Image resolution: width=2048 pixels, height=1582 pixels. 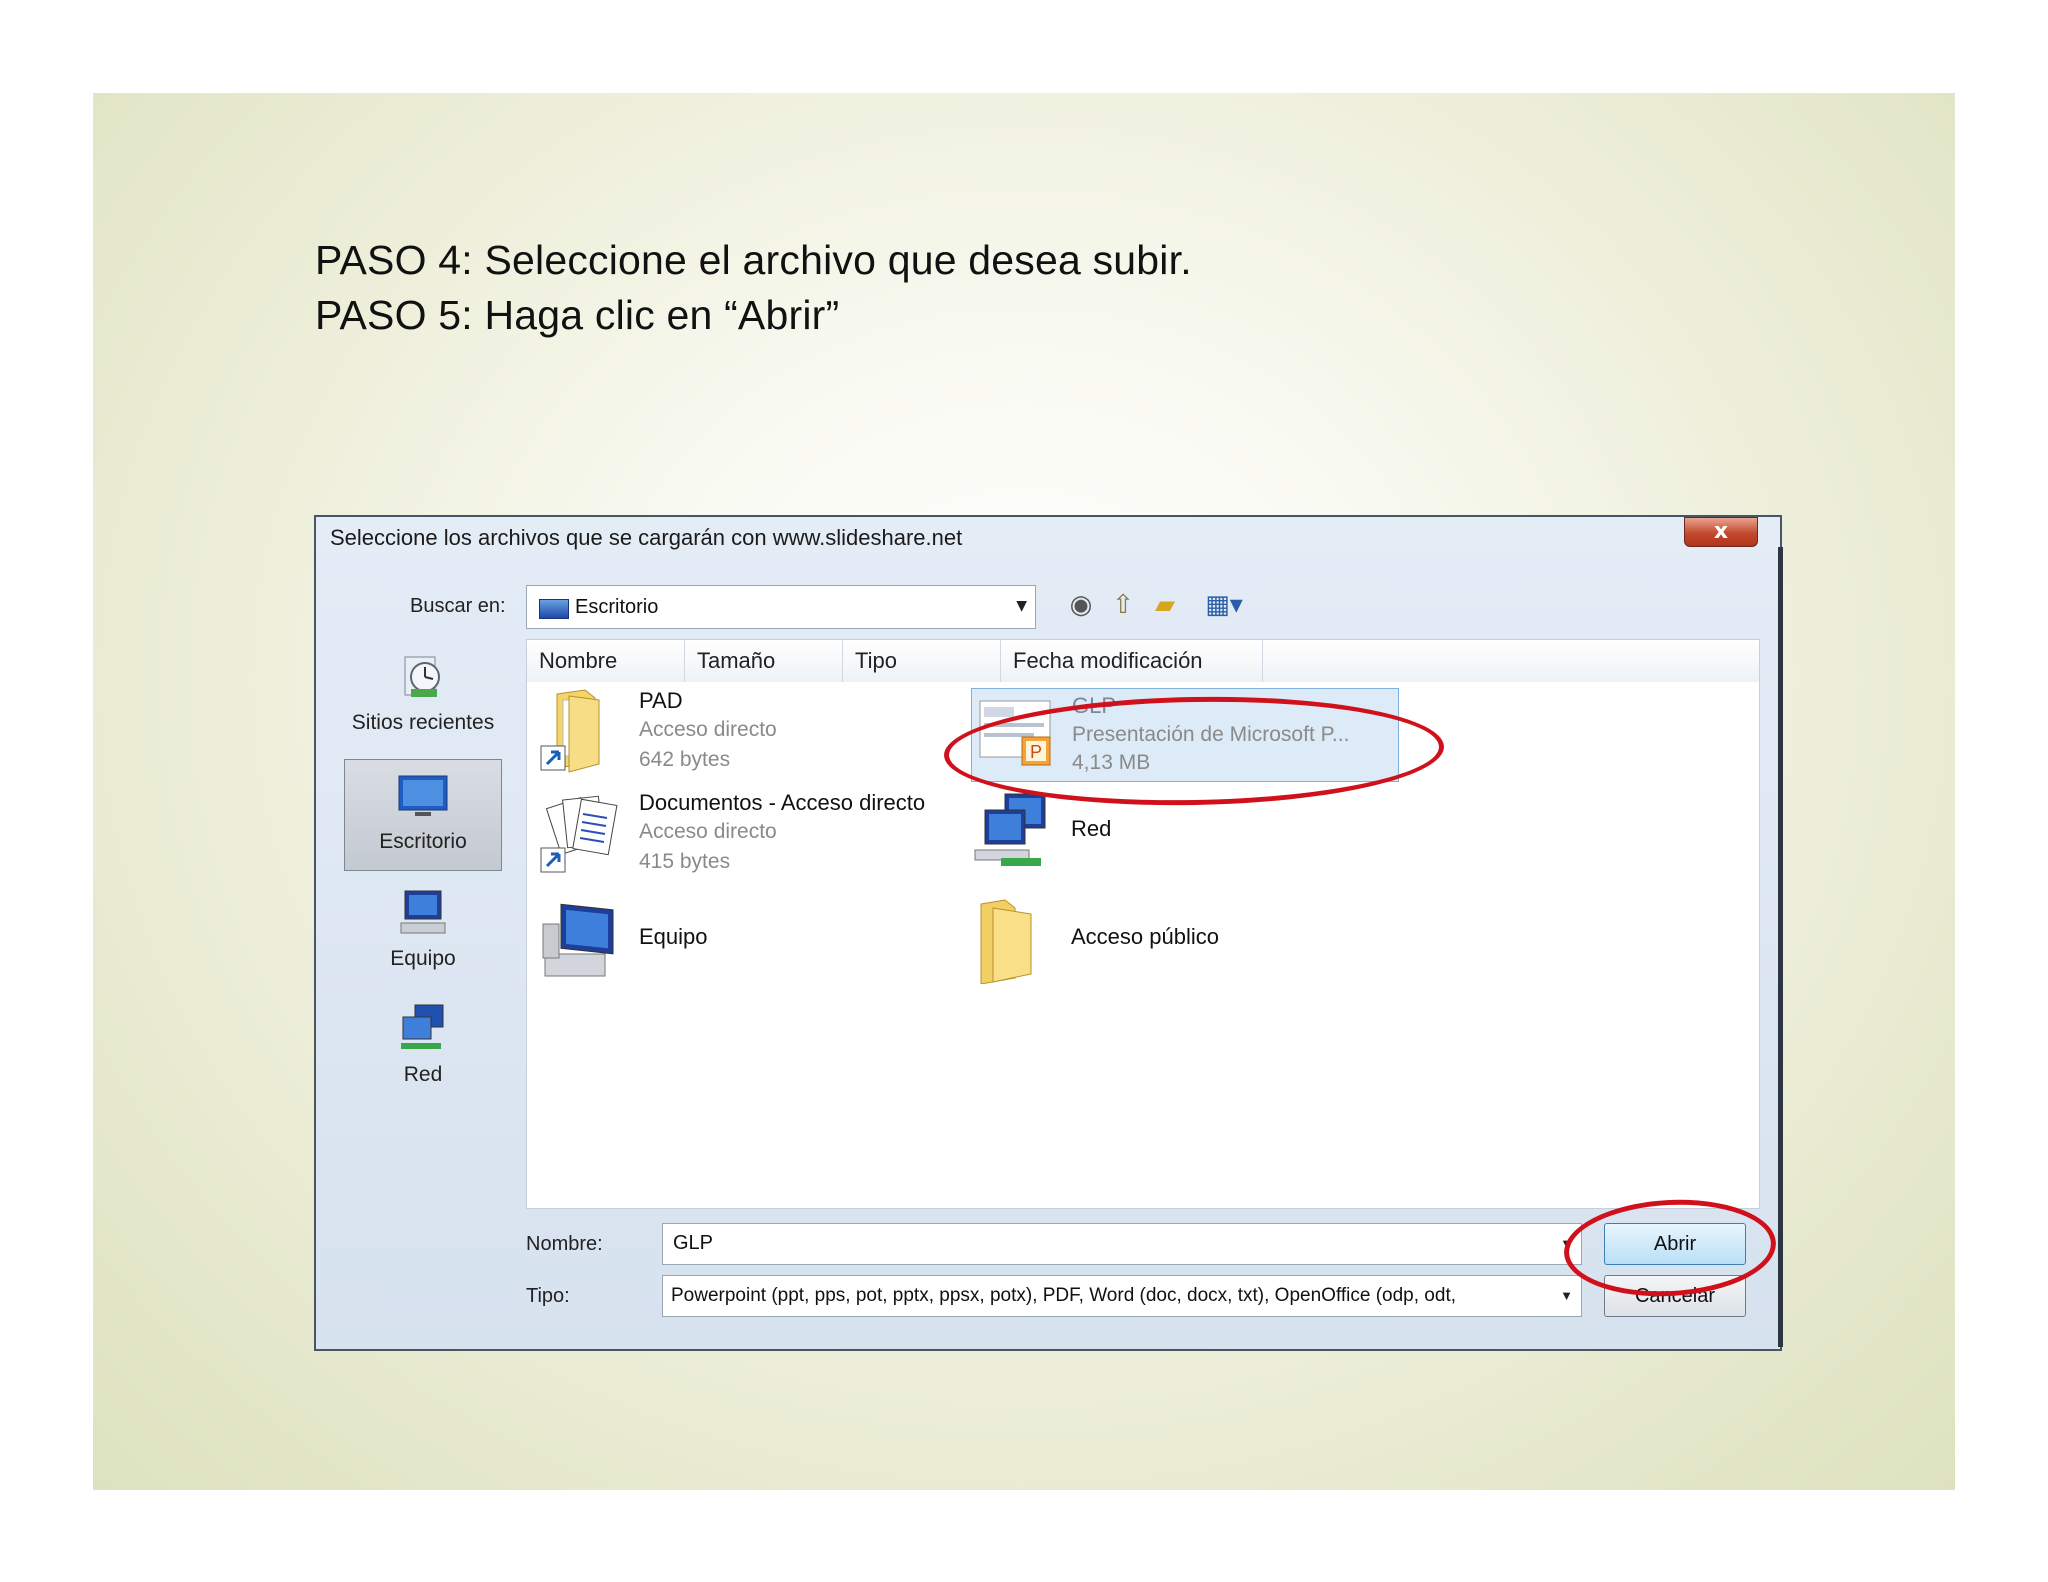 What do you see at coordinates (617, 607) in the screenshot?
I see `look-in-value: Escritorio` at bounding box center [617, 607].